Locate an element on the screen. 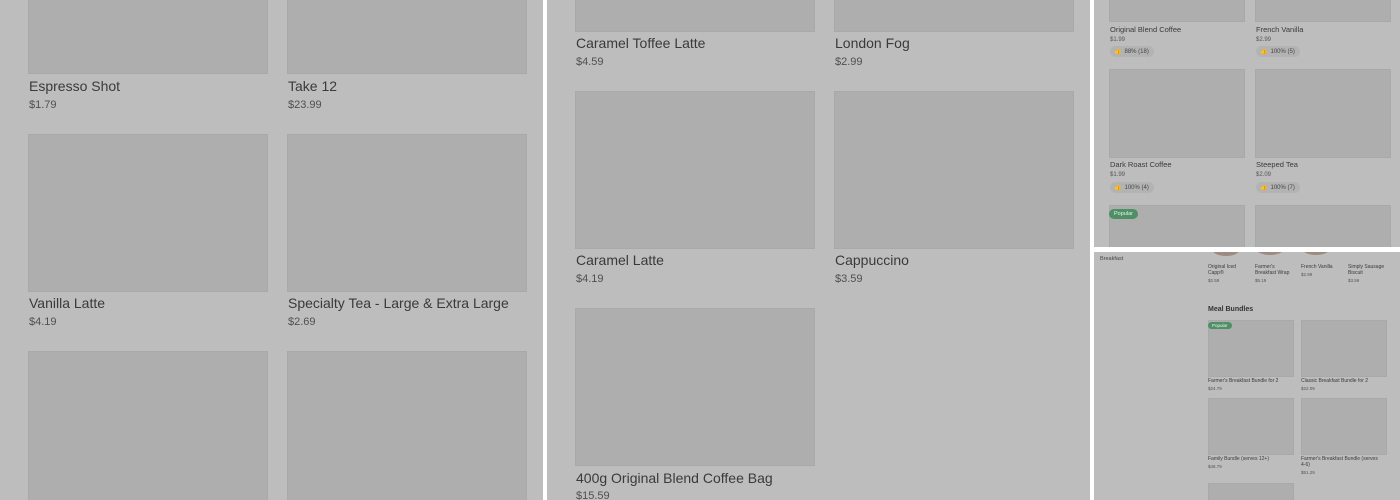 This screenshot has height=500, width=1400. item-name: Original Iced Capp® is located at coordinates (1228, 270).